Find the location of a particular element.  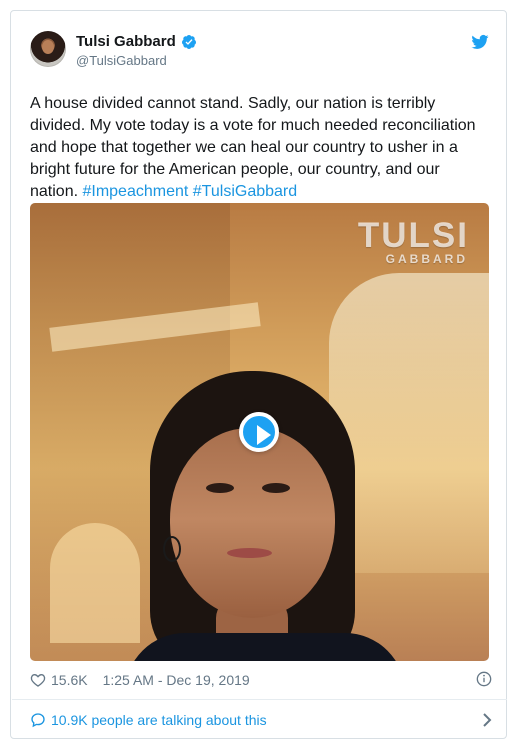

conversation-icon is located at coordinates (38, 720).